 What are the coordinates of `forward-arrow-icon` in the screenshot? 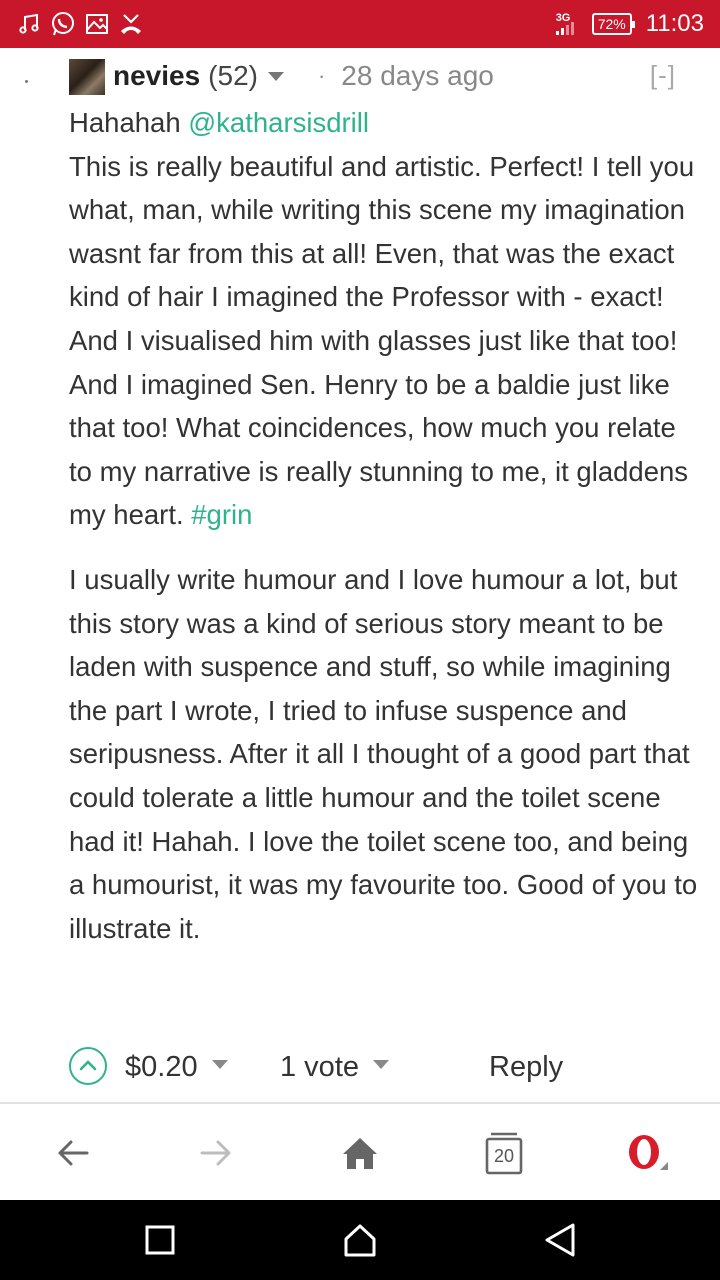 It's located at (215, 1153).